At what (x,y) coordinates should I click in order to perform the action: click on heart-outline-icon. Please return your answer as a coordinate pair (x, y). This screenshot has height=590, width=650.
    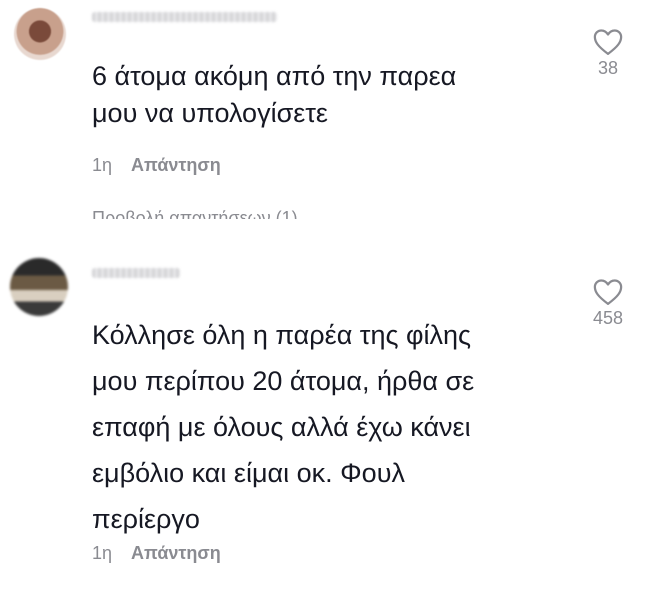
    Looking at the image, I should click on (608, 292).